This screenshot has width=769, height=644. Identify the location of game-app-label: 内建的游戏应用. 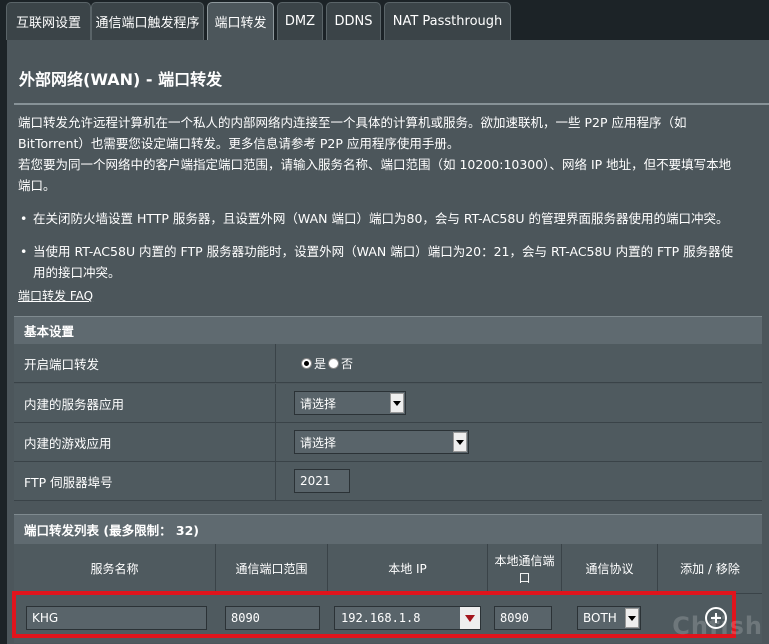
(68, 443).